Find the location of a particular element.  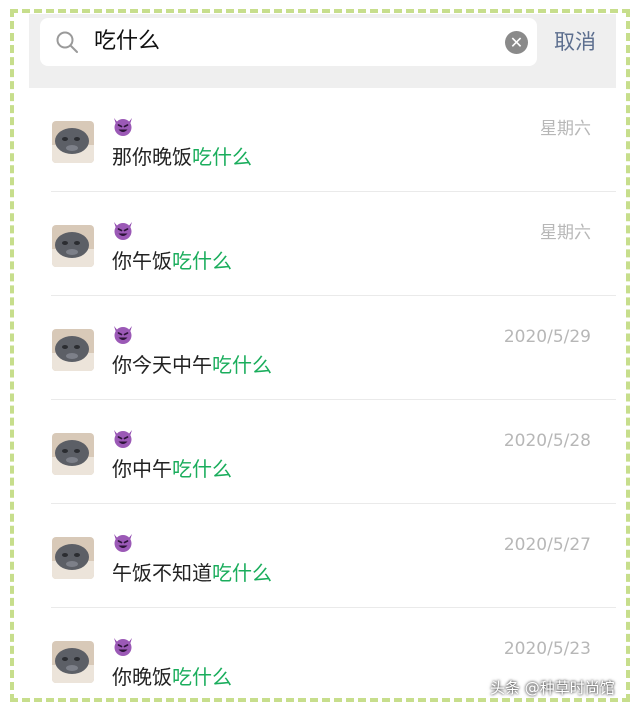

search-icon is located at coordinates (67, 42).